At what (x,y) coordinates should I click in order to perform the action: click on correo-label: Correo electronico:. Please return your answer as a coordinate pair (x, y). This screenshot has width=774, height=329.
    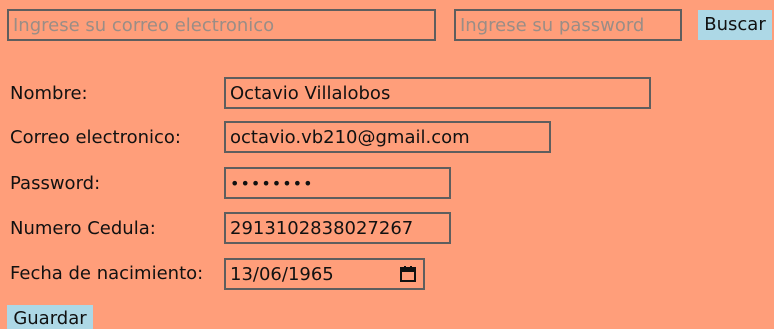
    Looking at the image, I should click on (95, 137).